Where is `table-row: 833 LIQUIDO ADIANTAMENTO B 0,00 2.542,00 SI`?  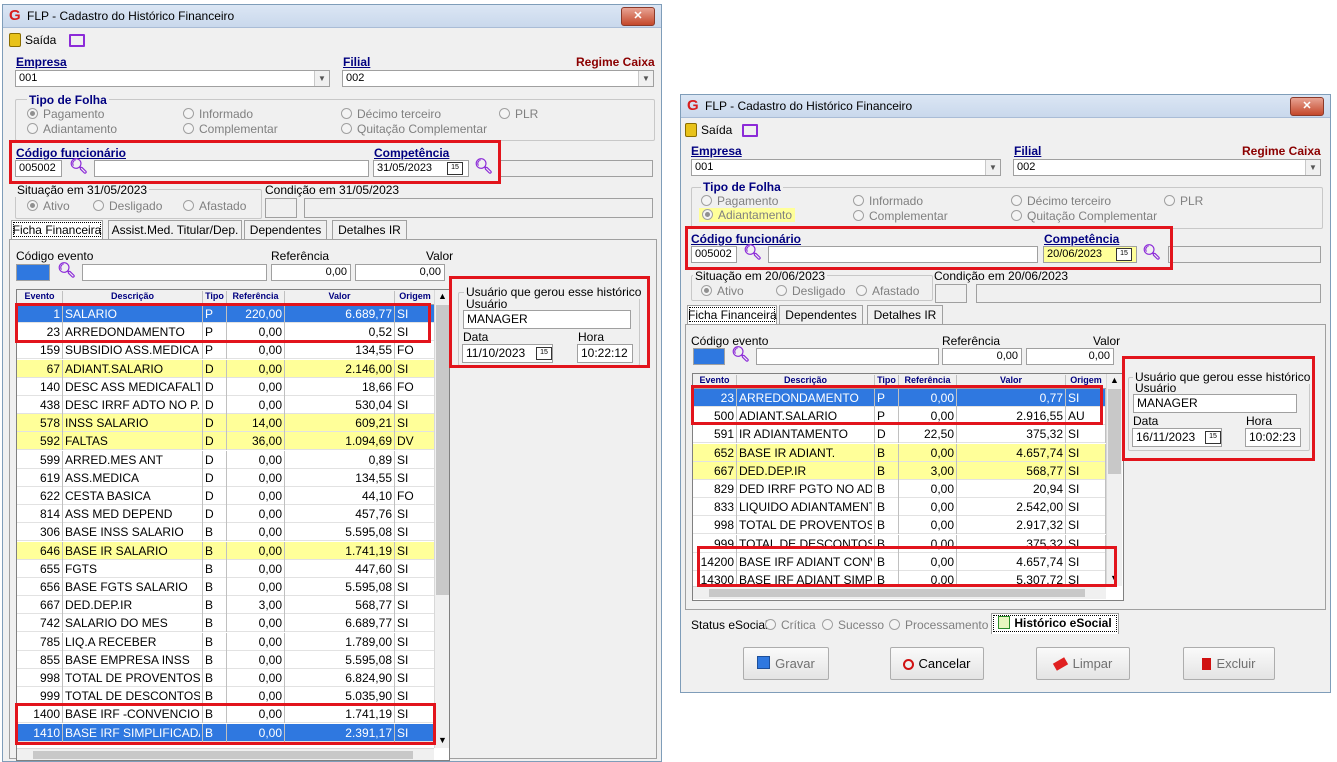 table-row: 833 LIQUIDO ADIANTAMENTO B 0,00 2.542,00 SI is located at coordinates (899, 507).